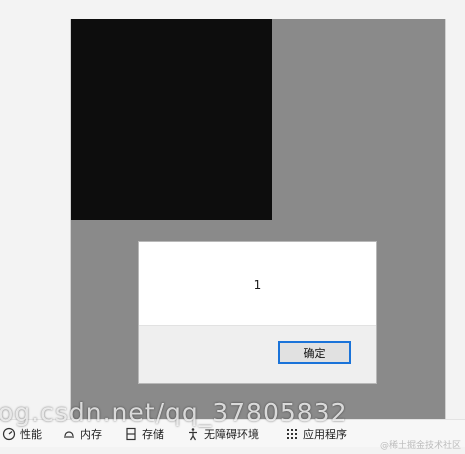  I want to click on toolbar-item-performance: 性能, so click(22, 434).